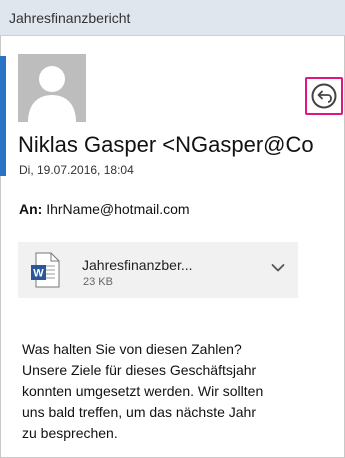  What do you see at coordinates (117, 209) in the screenshot?
I see `recipient-address: IhrName@hotmail.com` at bounding box center [117, 209].